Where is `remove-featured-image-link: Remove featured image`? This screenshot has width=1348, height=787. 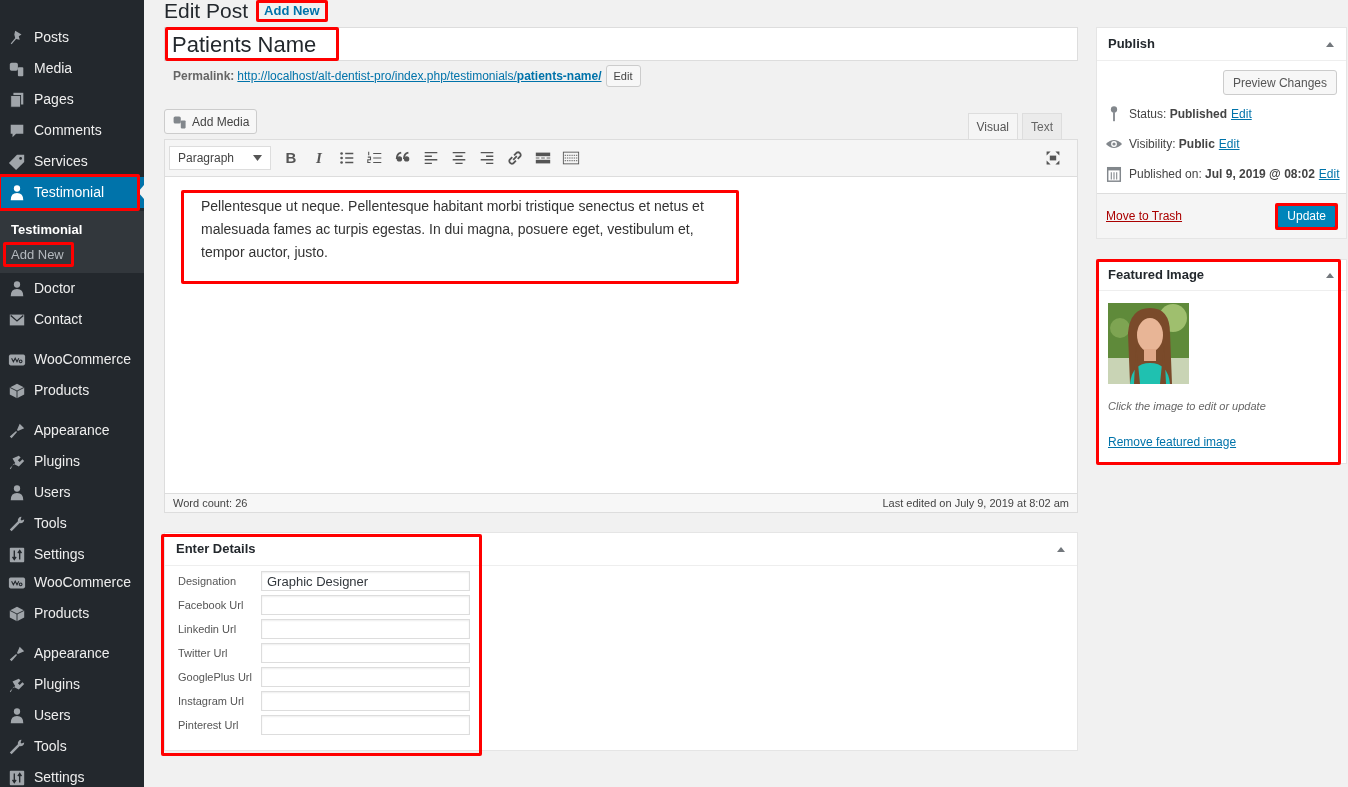 remove-featured-image-link: Remove featured image is located at coordinates (1172, 441).